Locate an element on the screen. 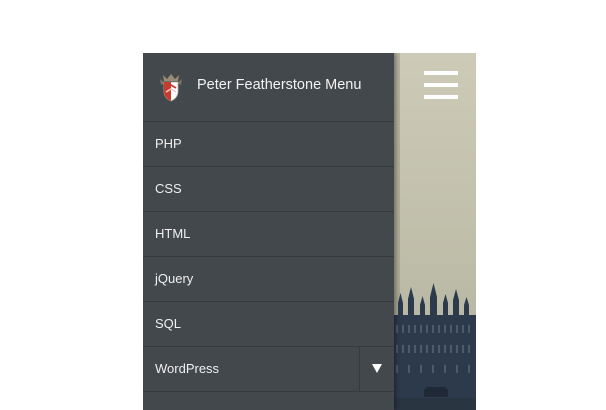 The height and width of the screenshot is (410, 606). hero-background-image is located at coordinates (435, 231).